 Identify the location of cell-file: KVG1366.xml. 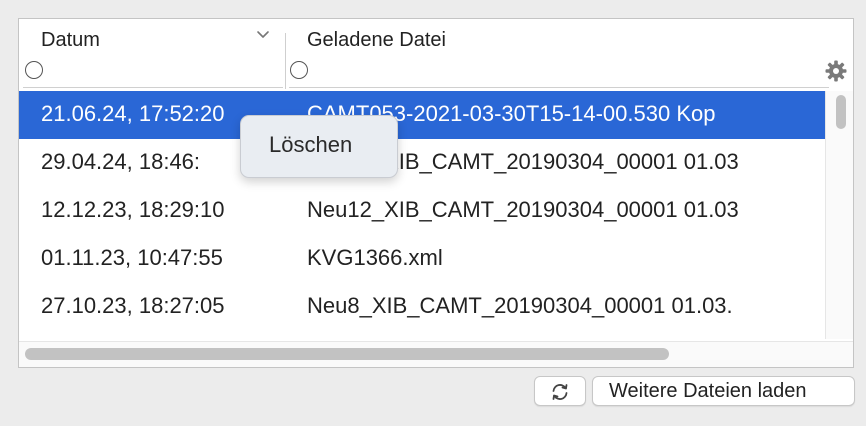
(375, 257).